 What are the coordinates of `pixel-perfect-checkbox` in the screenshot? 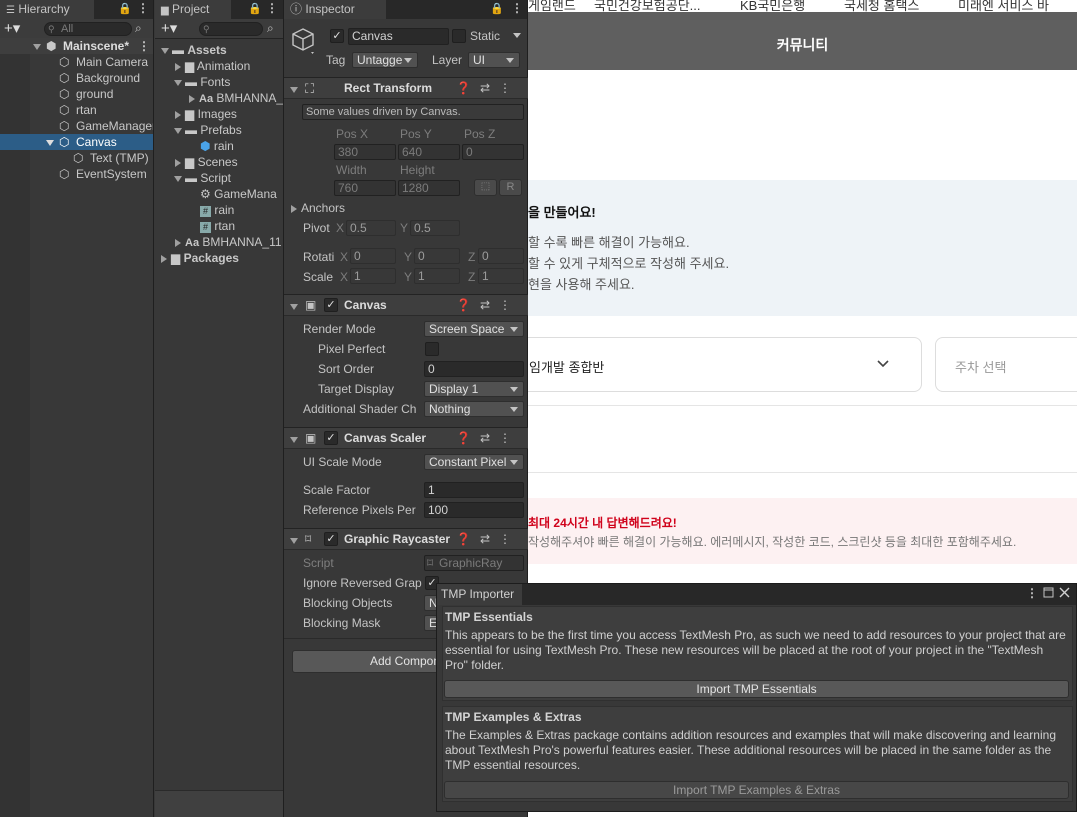 It's located at (432, 349).